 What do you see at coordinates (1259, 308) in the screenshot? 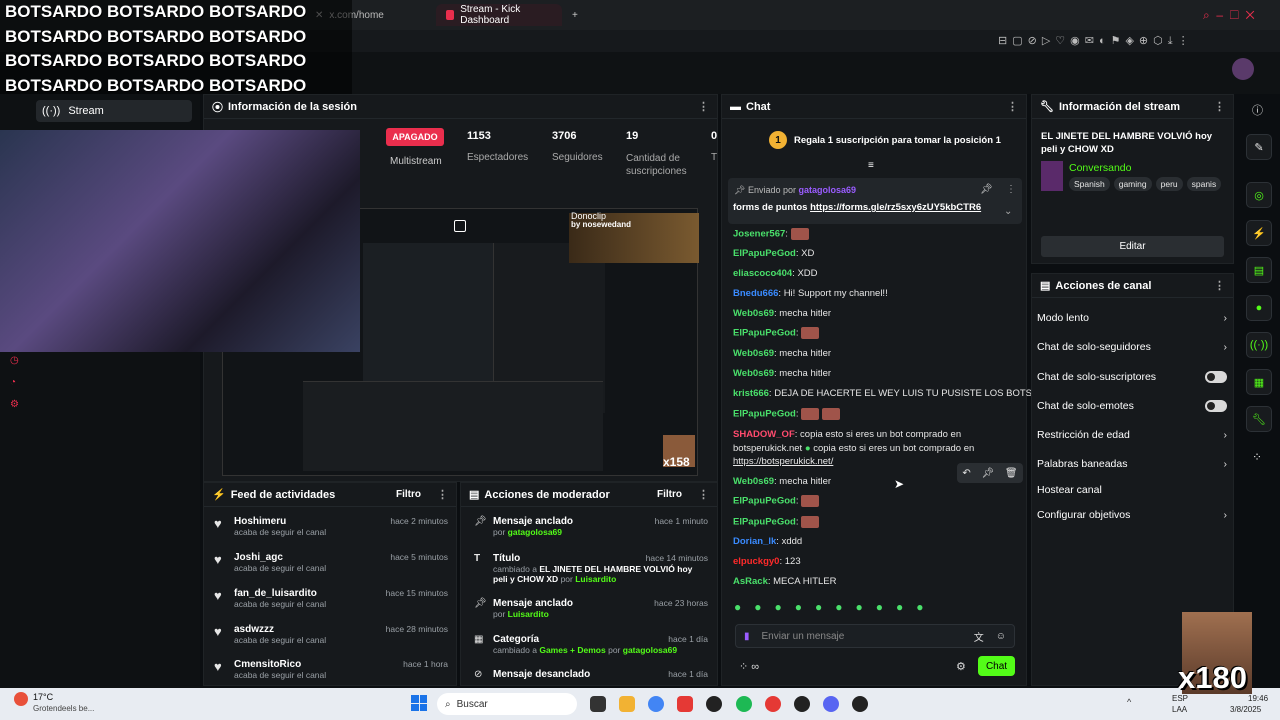
I see `chat-bubble-icon: ●` at bounding box center [1259, 308].